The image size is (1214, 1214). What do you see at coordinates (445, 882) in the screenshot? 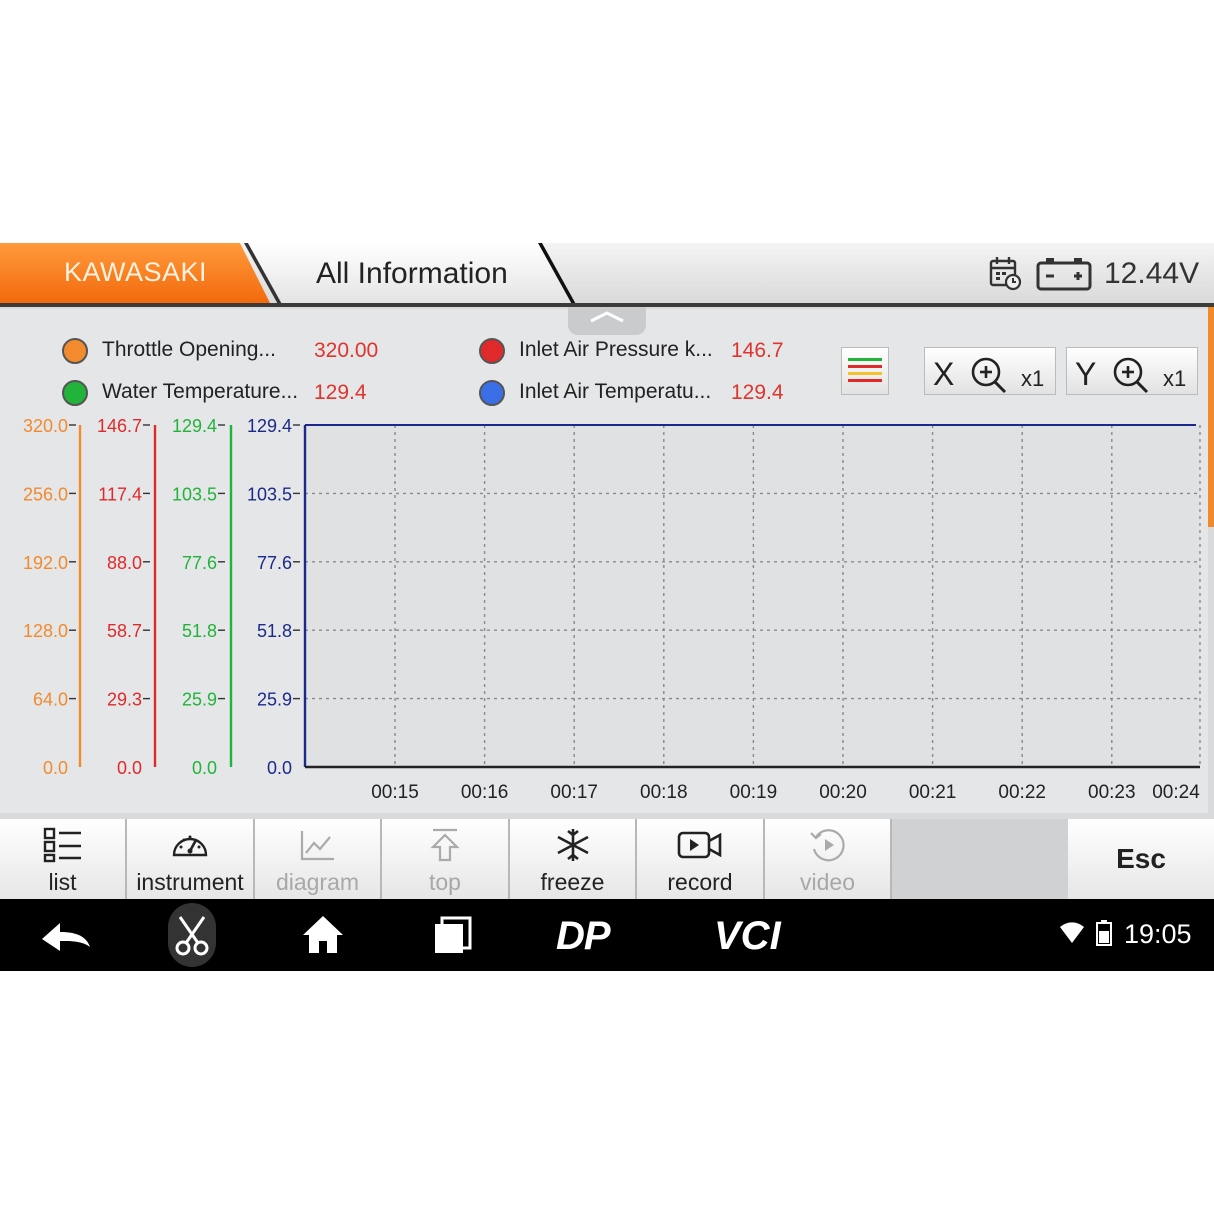
I see `top-label: top` at bounding box center [445, 882].